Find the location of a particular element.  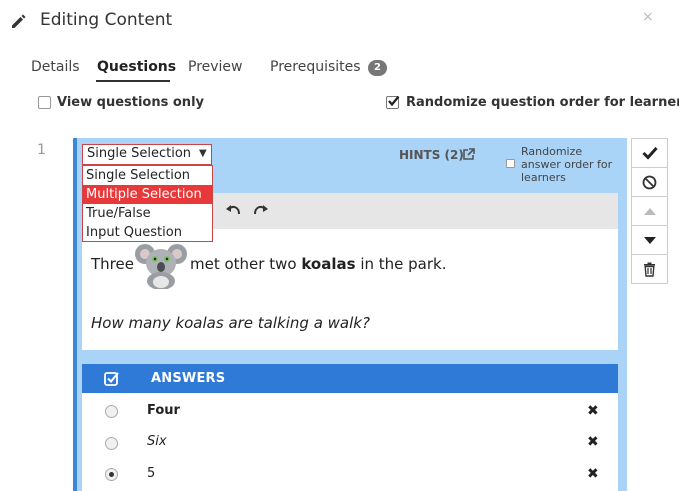

confirm-button is located at coordinates (649, 153).